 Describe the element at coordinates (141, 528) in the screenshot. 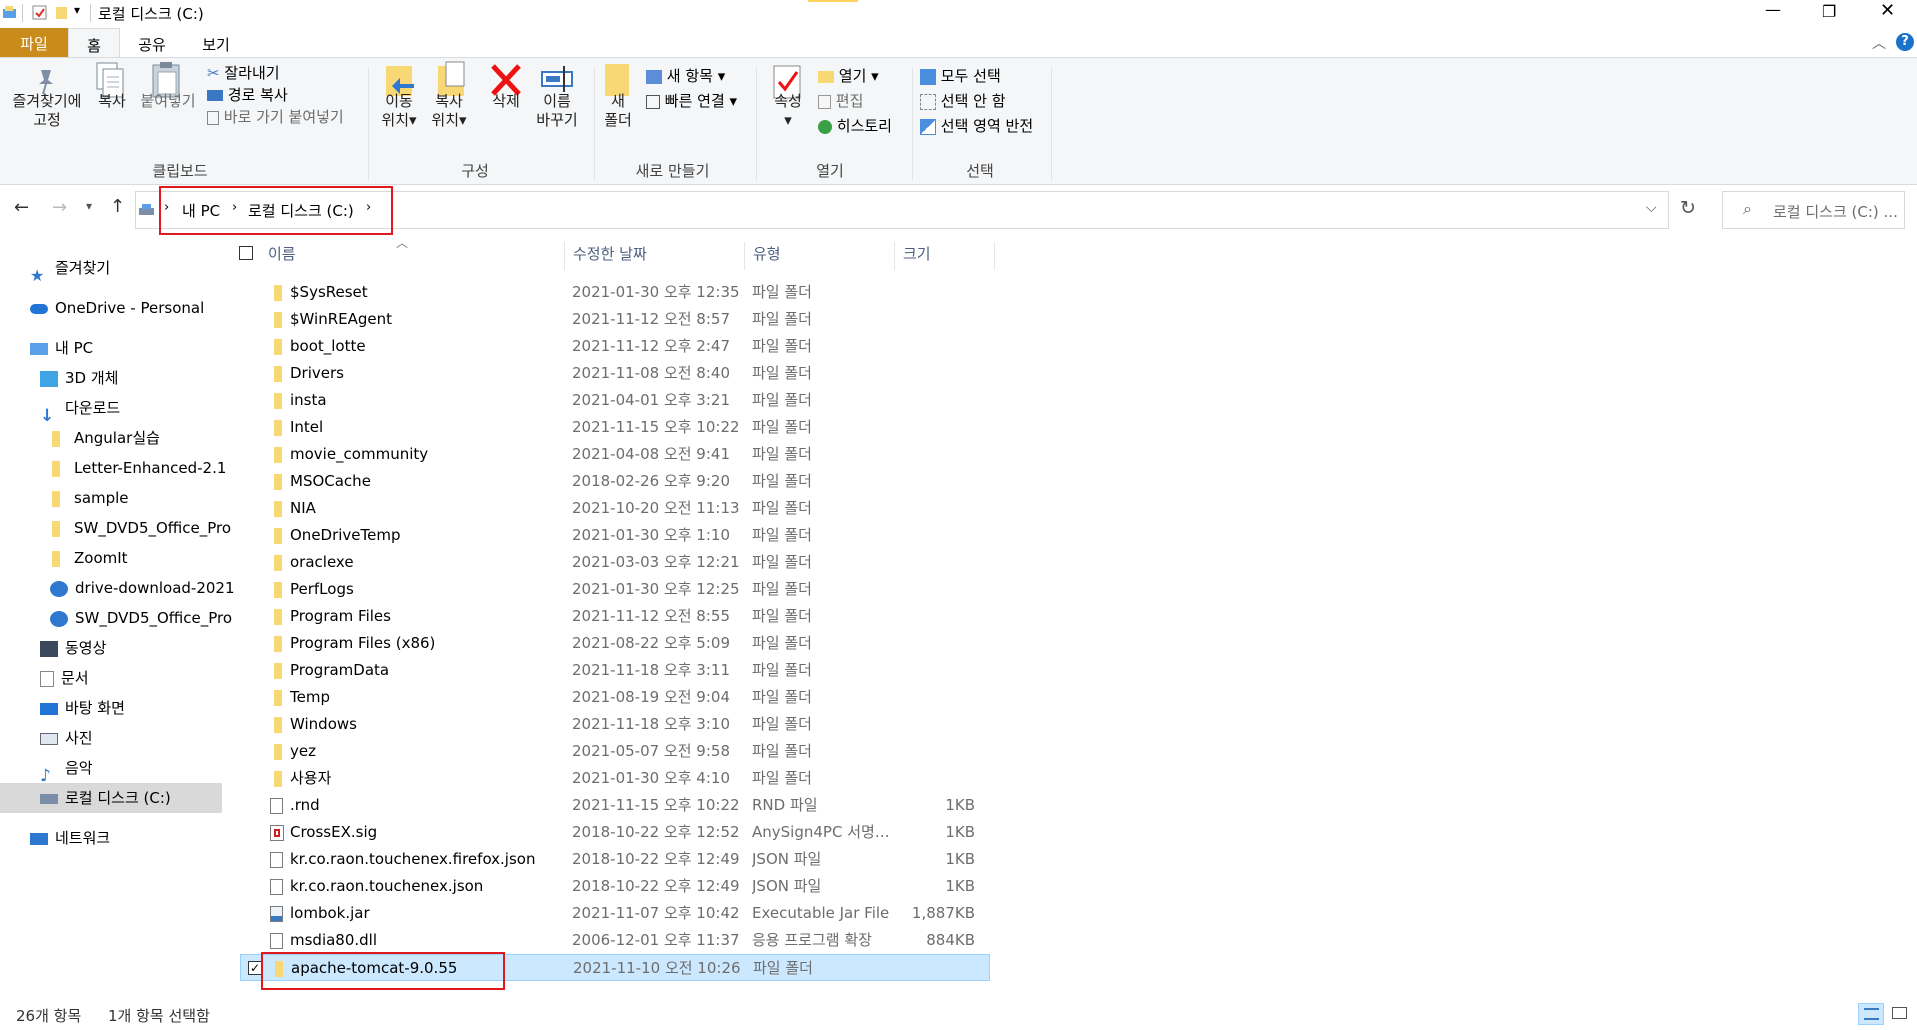

I see `nav-item-sw-dvd5: SW_DVD5_Office_Pro` at that location.